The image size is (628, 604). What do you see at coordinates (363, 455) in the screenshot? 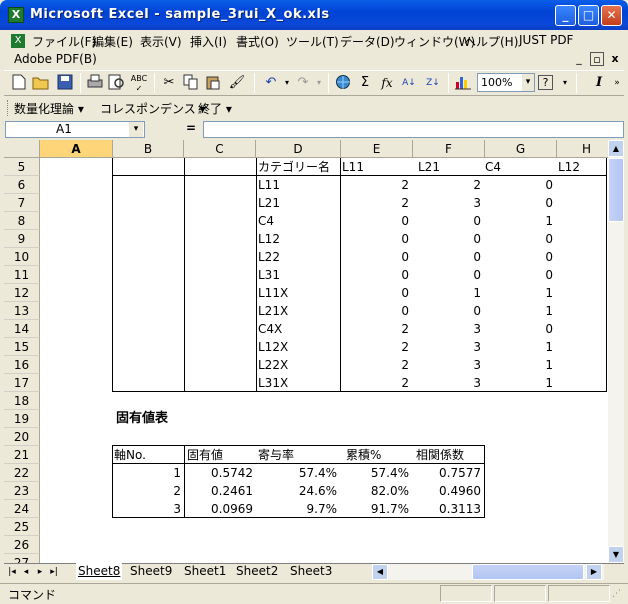
I see `table-header-cell: 累積%` at bounding box center [363, 455].